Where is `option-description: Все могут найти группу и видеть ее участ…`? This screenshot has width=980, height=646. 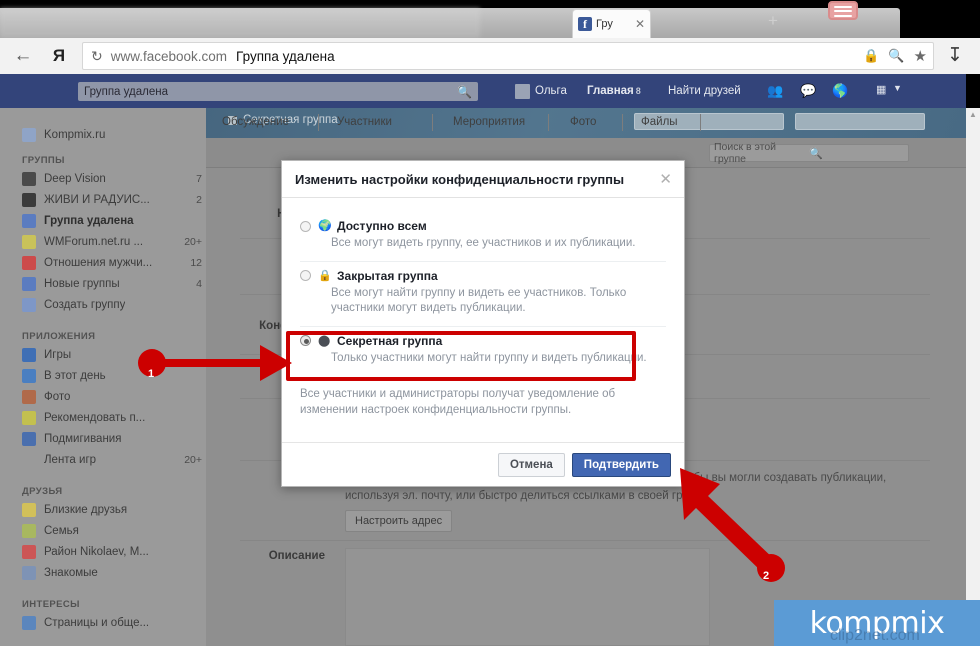
option-description: Все могут найти группу и видеть ее участ… is located at coordinates (479, 300).